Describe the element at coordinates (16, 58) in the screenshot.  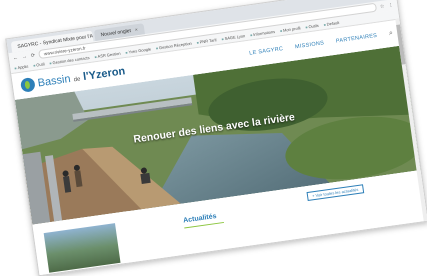
I see `back-icon: ←` at that location.